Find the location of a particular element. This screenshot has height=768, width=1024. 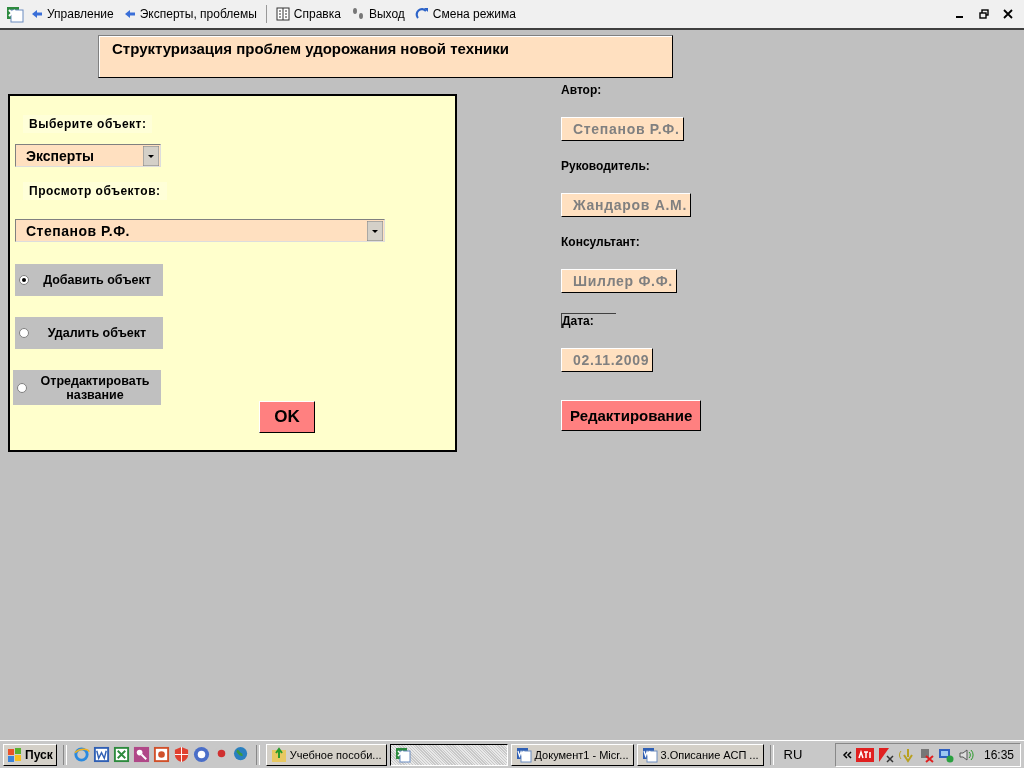

object-list-dropdown: Степанов Р.Ф. is located at coordinates (200, 230).